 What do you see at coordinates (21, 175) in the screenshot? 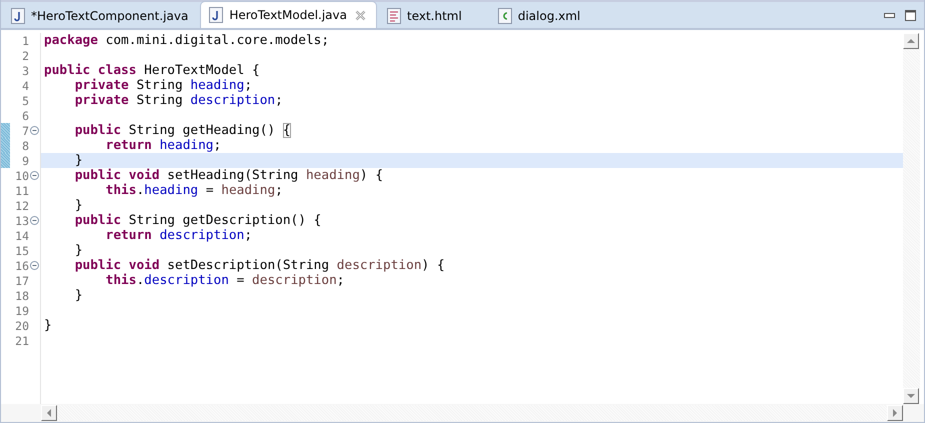
I see `line-number: 10` at bounding box center [21, 175].